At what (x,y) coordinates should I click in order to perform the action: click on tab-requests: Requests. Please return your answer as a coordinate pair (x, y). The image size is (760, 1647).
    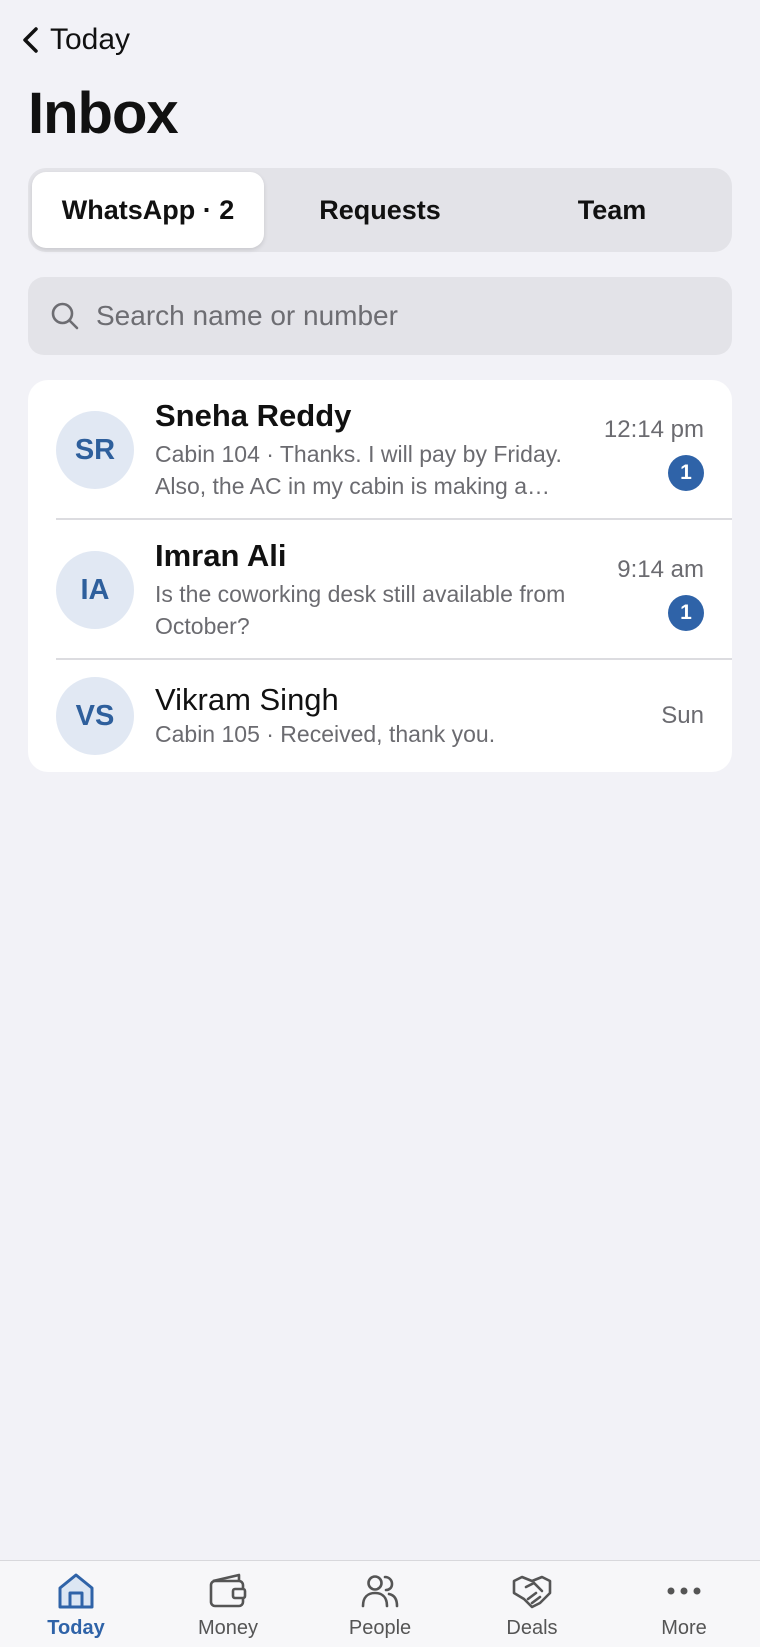
    Looking at the image, I should click on (380, 210).